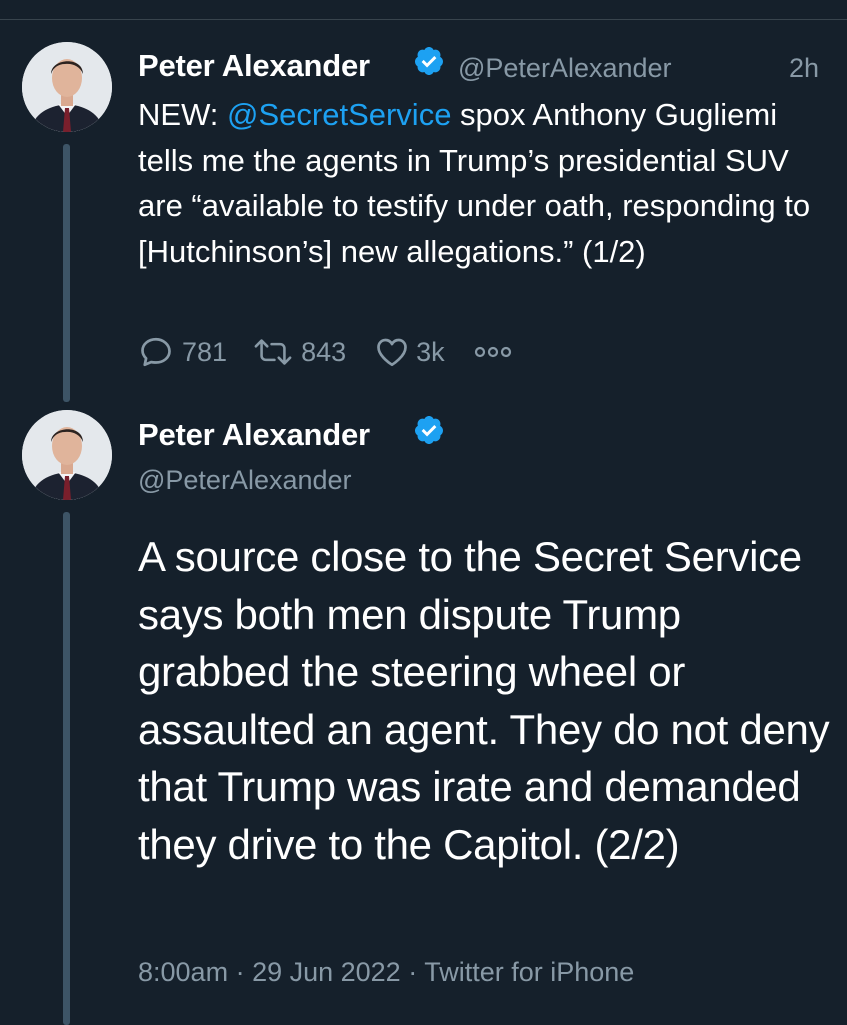  What do you see at coordinates (529, 972) in the screenshot?
I see `tweet-source: Twitter for iPhone` at bounding box center [529, 972].